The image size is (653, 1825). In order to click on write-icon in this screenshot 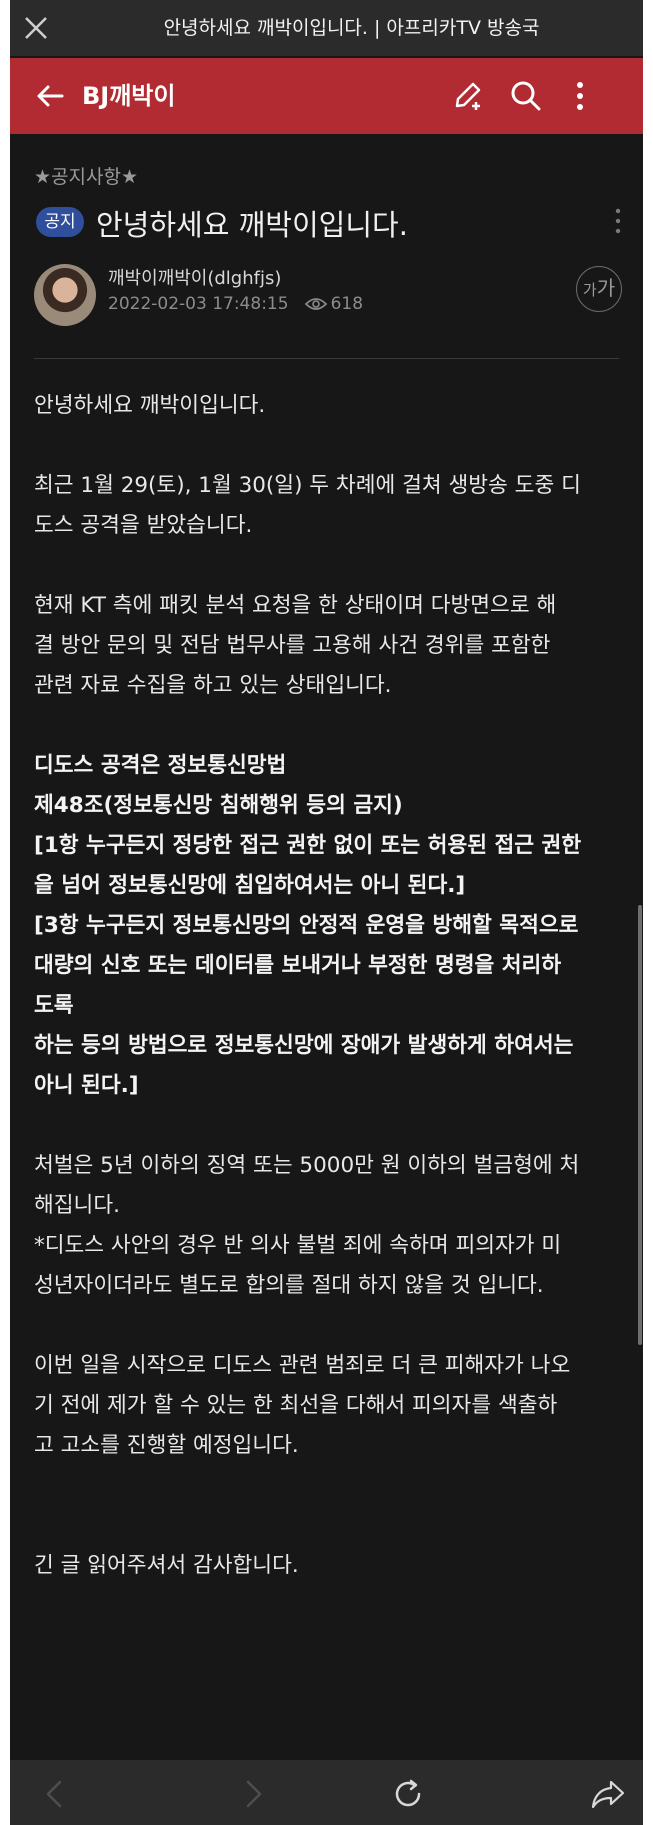, I will do `click(468, 96)`.